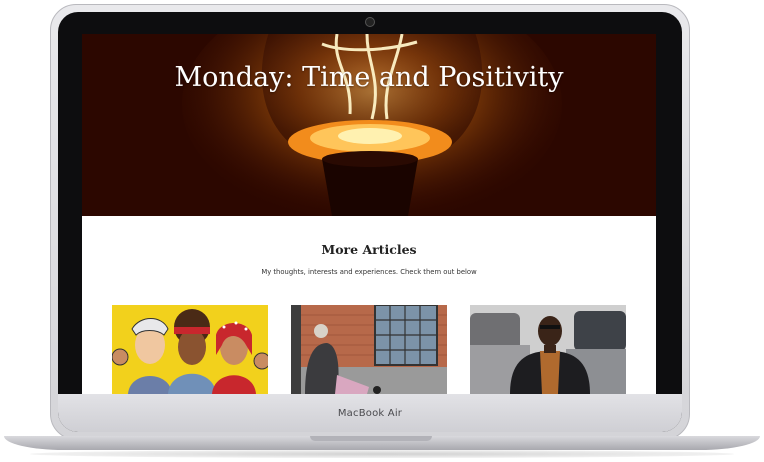 The width and height of the screenshot is (764, 462). What do you see at coordinates (370, 22) in the screenshot?
I see `webcam-icon` at bounding box center [370, 22].